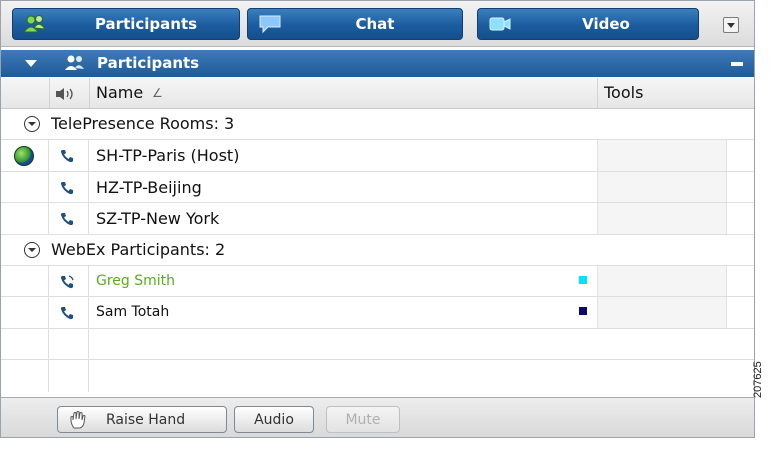  I want to click on table-row: SZ-TP-New York, so click(377, 219).